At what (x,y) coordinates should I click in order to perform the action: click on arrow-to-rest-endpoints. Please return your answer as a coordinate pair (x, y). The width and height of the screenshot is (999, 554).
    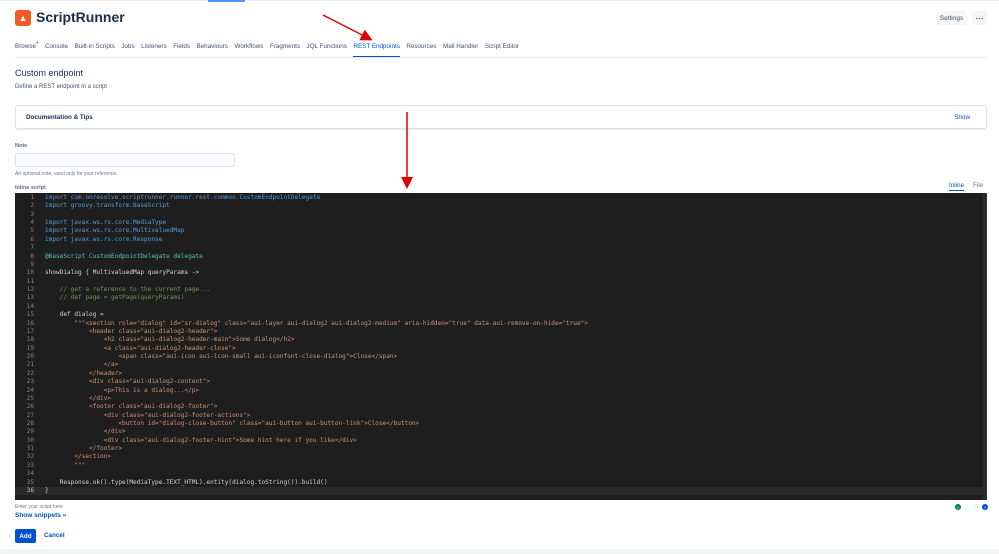
    Looking at the image, I should click on (347, 27).